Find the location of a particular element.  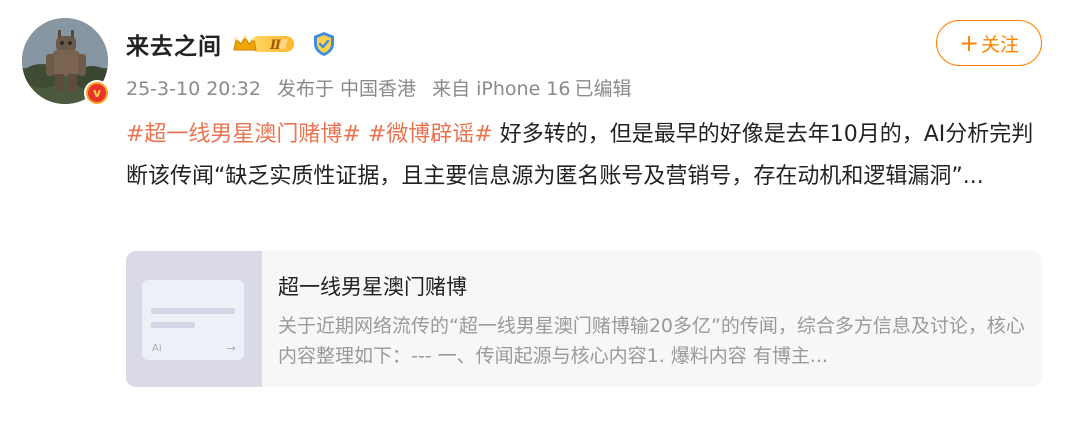

plus-icon: + is located at coordinates (969, 43).